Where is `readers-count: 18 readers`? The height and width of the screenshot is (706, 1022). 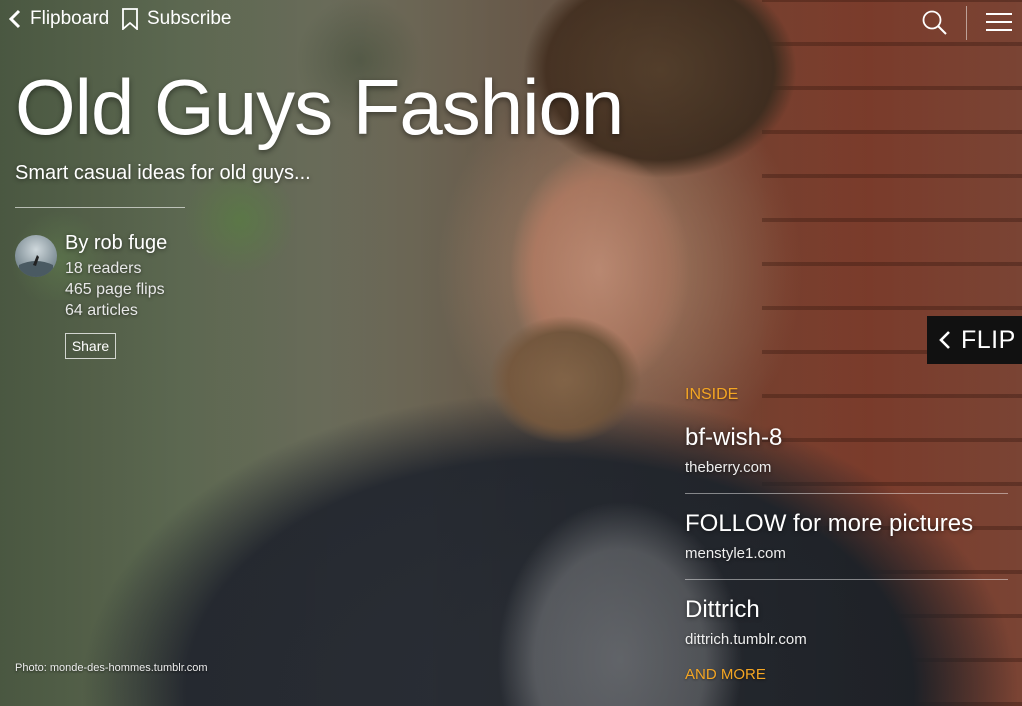 readers-count: 18 readers is located at coordinates (103, 268).